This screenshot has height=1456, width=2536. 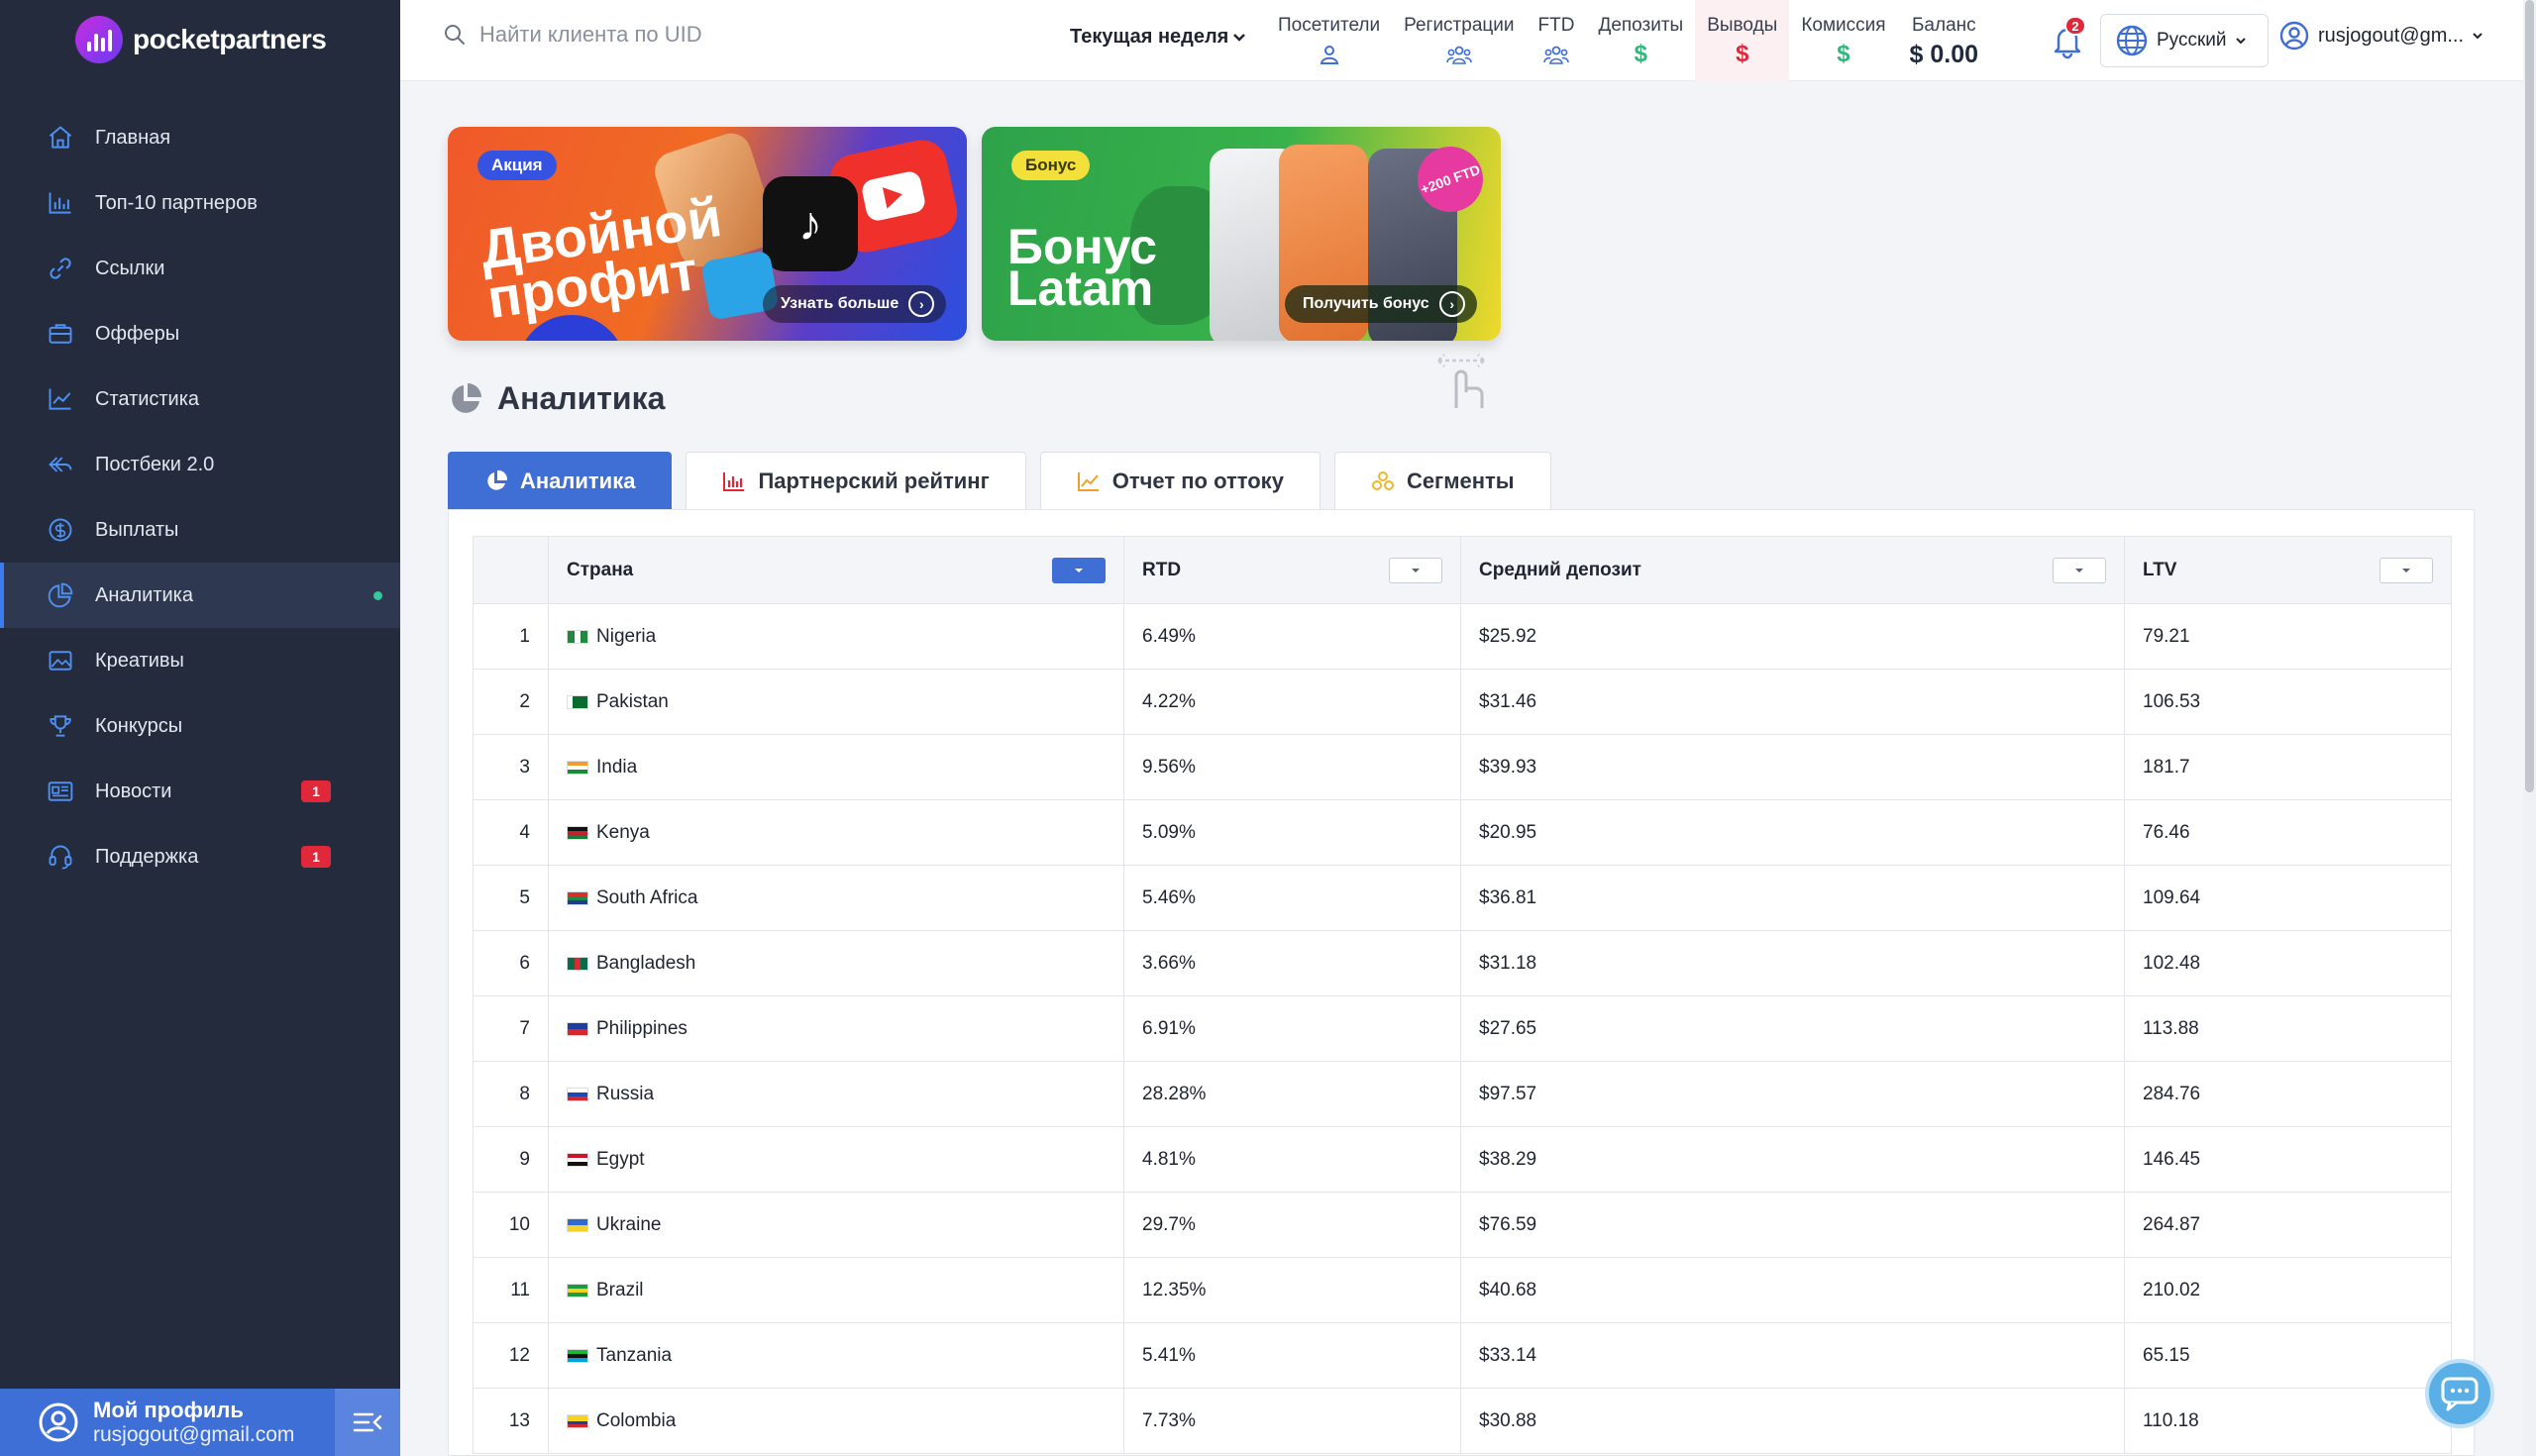 What do you see at coordinates (200, 268) in the screenshot?
I see `sidebar-item-link: Ссылки` at bounding box center [200, 268].